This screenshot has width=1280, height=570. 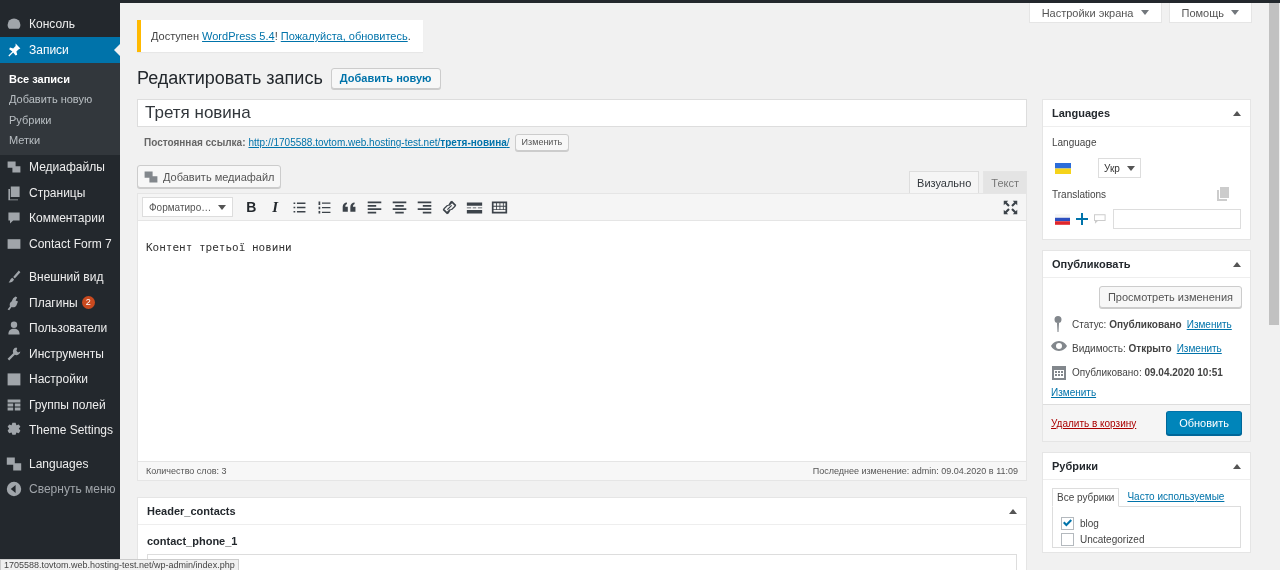 I want to click on notice-text: Доступен WordPress 5.4! Пожалуйста, обновитесь., so click(x=281, y=36).